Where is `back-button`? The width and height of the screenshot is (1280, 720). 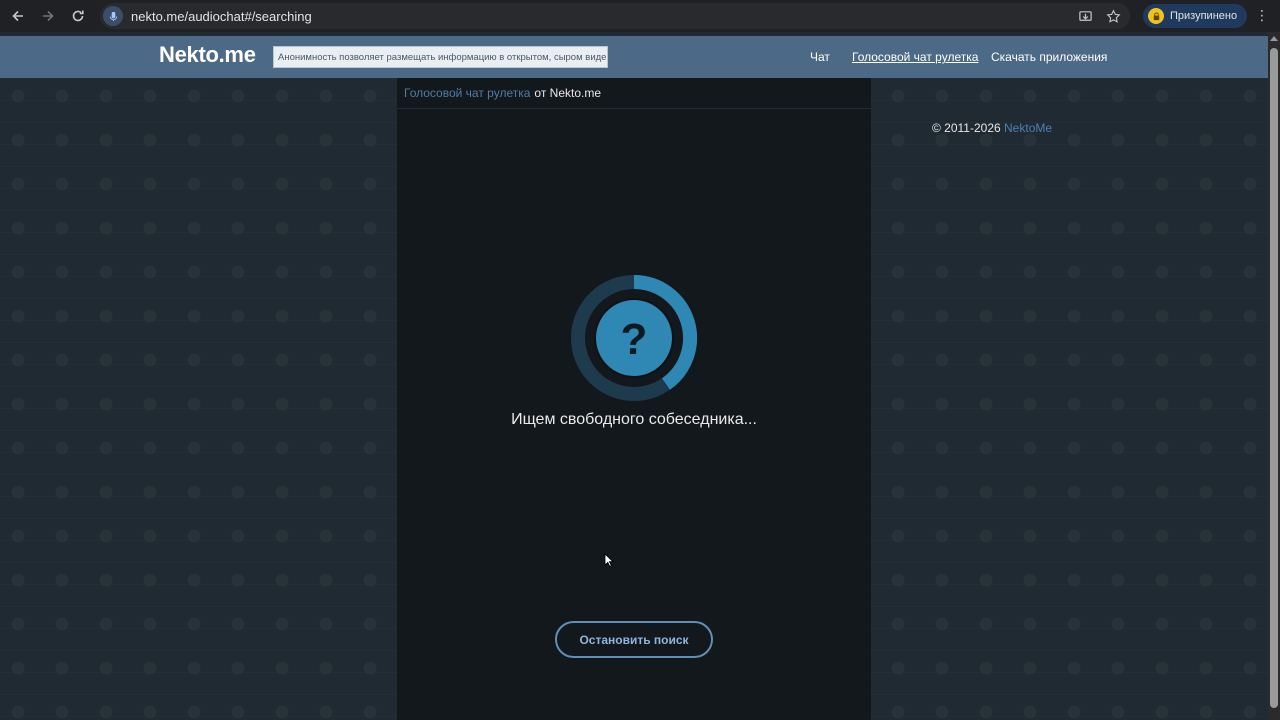 back-button is located at coordinates (18, 16).